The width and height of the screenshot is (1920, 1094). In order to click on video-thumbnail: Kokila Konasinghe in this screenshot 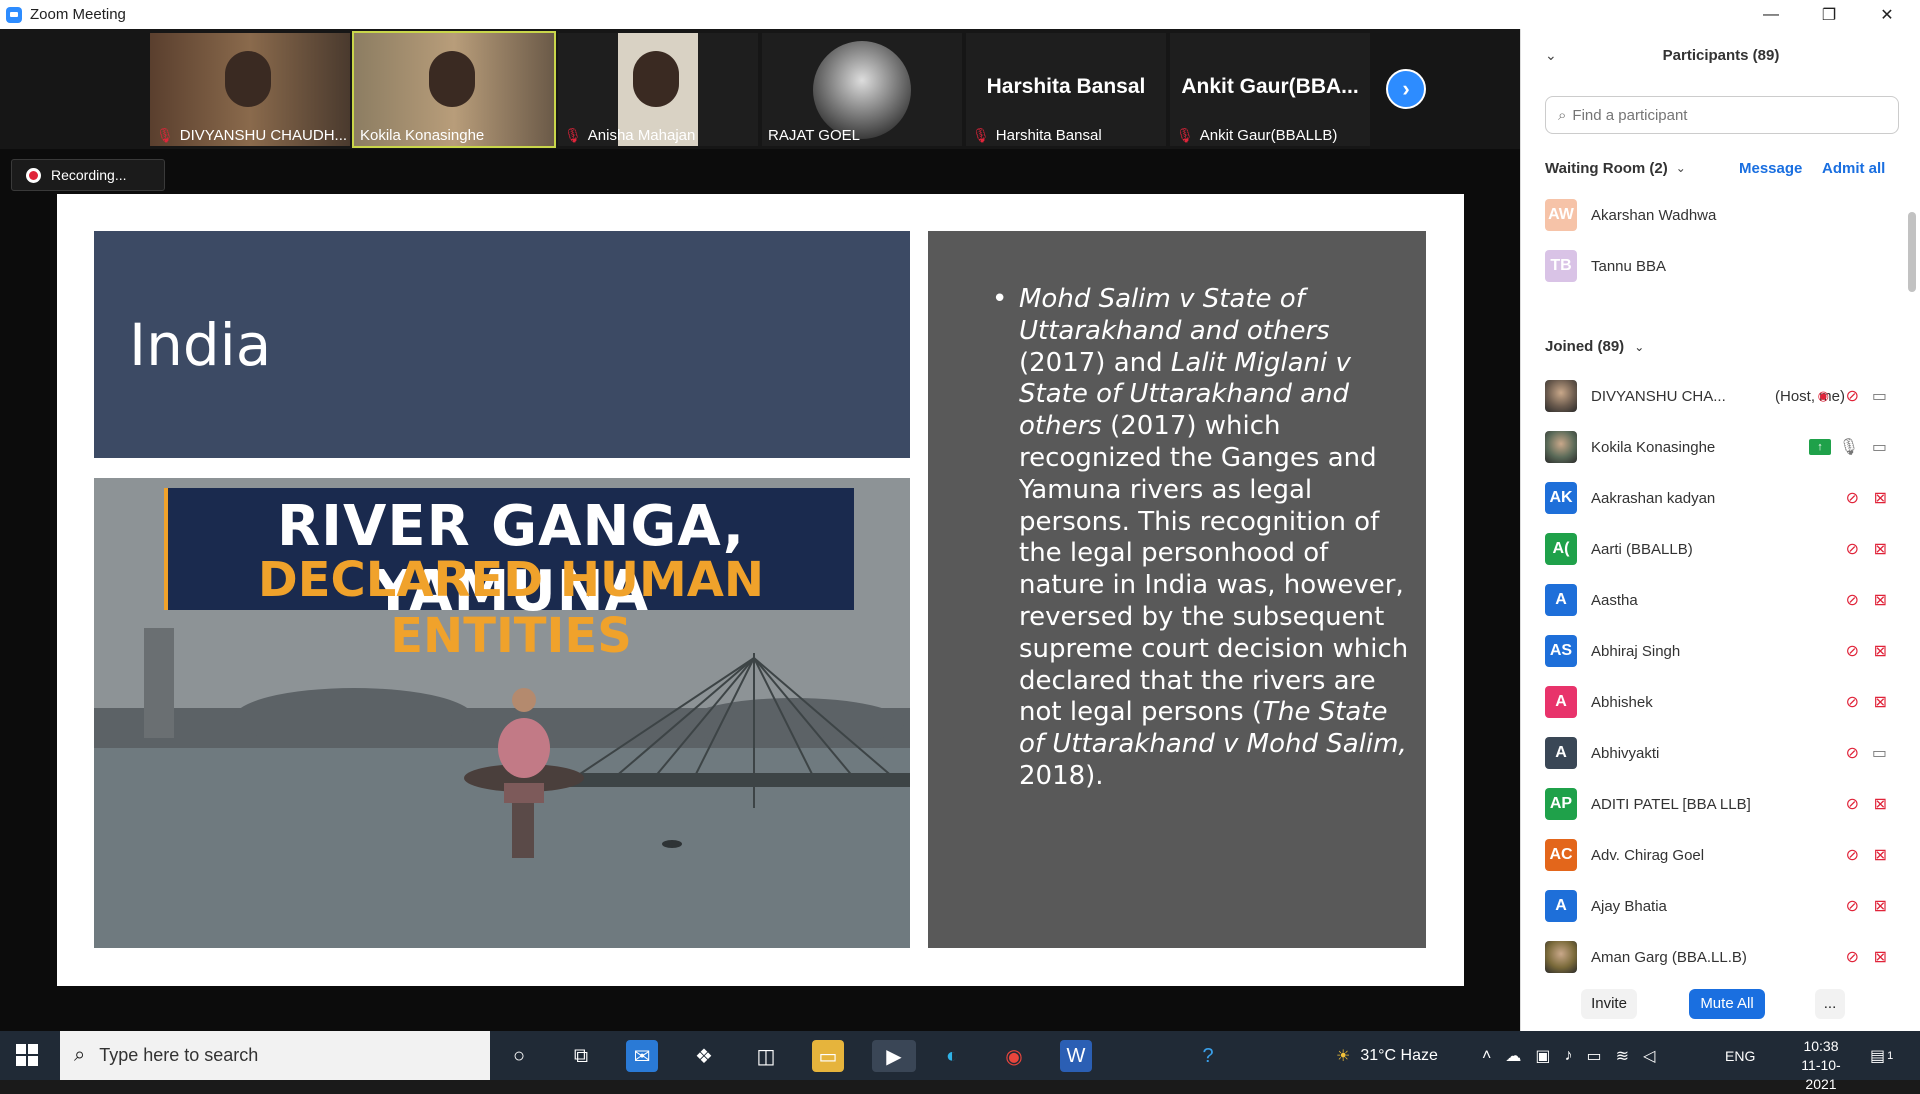, I will do `click(454, 89)`.